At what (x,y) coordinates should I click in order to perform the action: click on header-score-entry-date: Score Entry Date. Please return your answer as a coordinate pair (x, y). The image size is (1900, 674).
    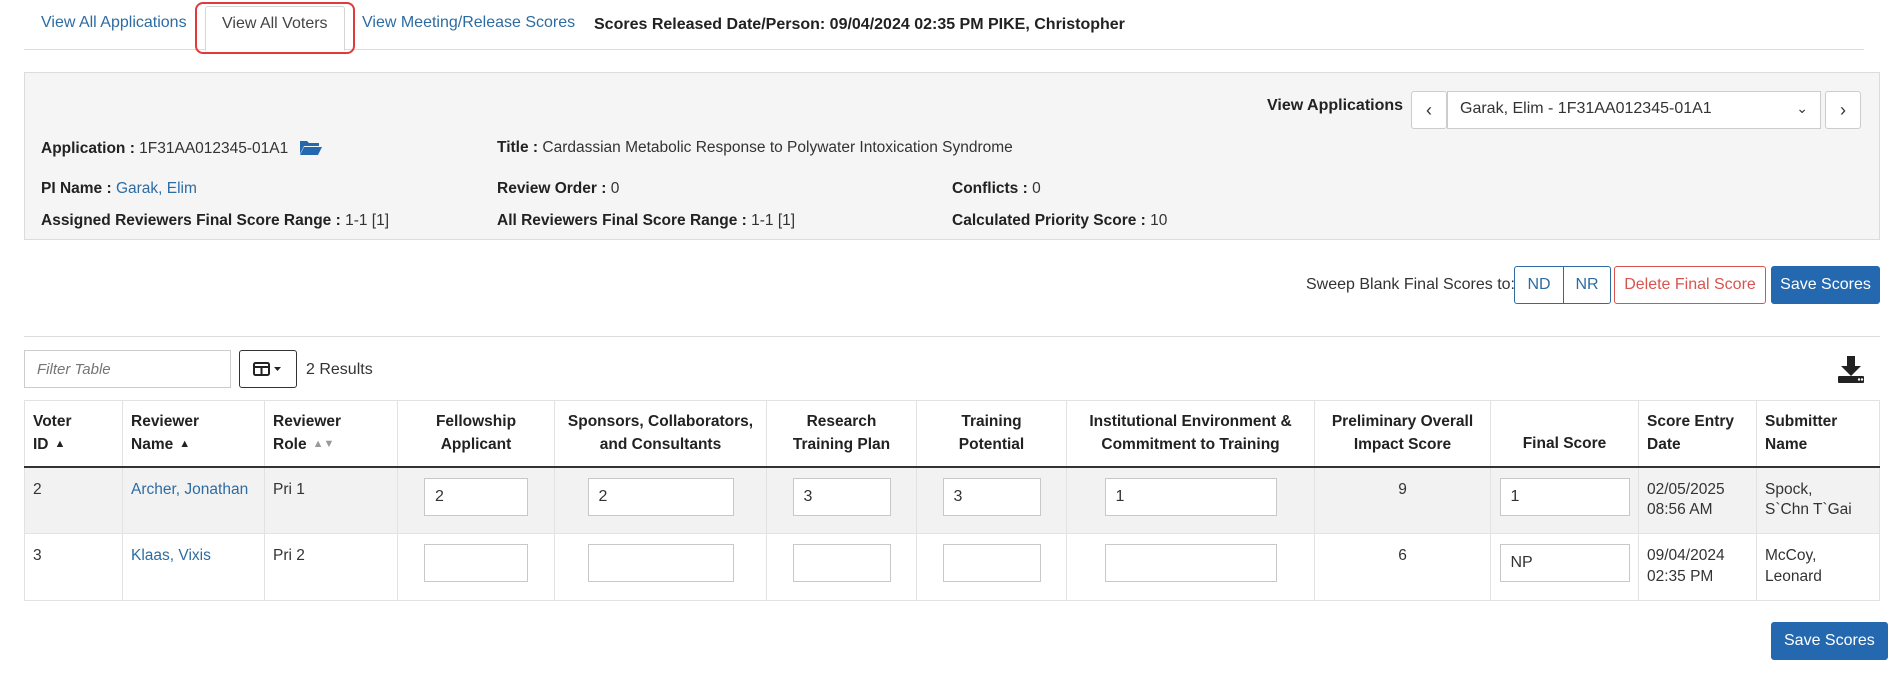
    Looking at the image, I should click on (1697, 434).